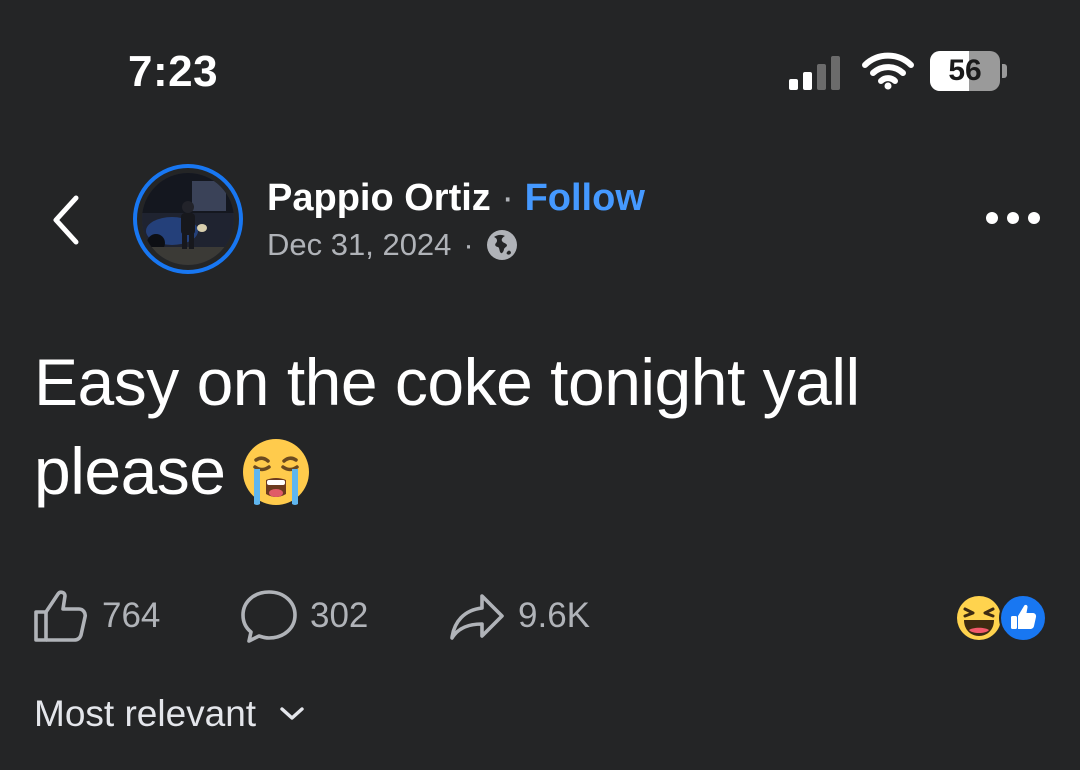  Describe the element at coordinates (477, 617) in the screenshot. I see `share-arrow-icon` at that location.